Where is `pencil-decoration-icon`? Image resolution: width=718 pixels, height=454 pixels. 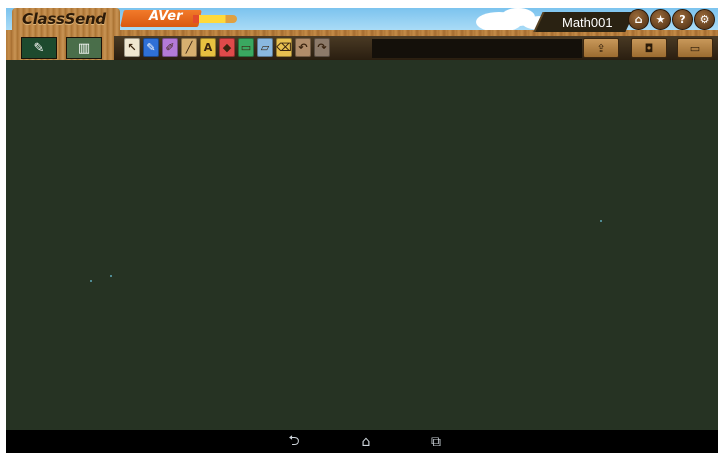
pencil-decoration-icon is located at coordinates (215, 19).